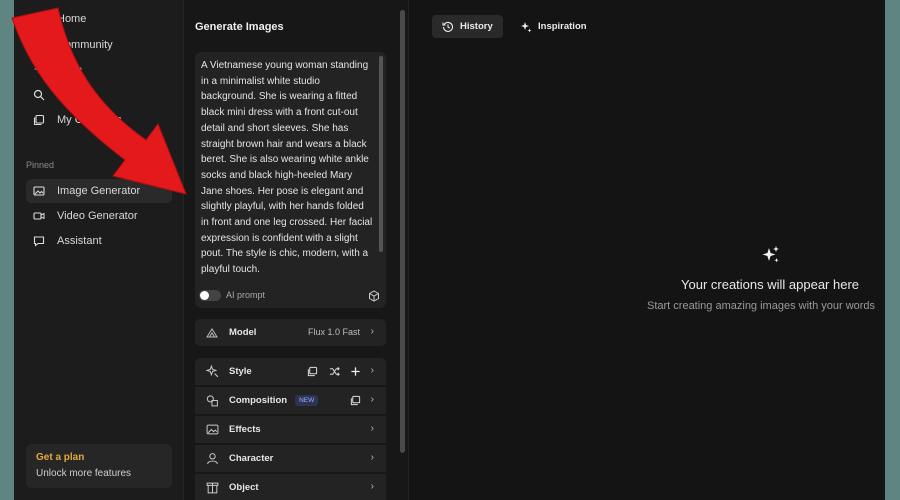 This screenshot has height=500, width=900. I want to click on new-badge: NEW, so click(307, 400).